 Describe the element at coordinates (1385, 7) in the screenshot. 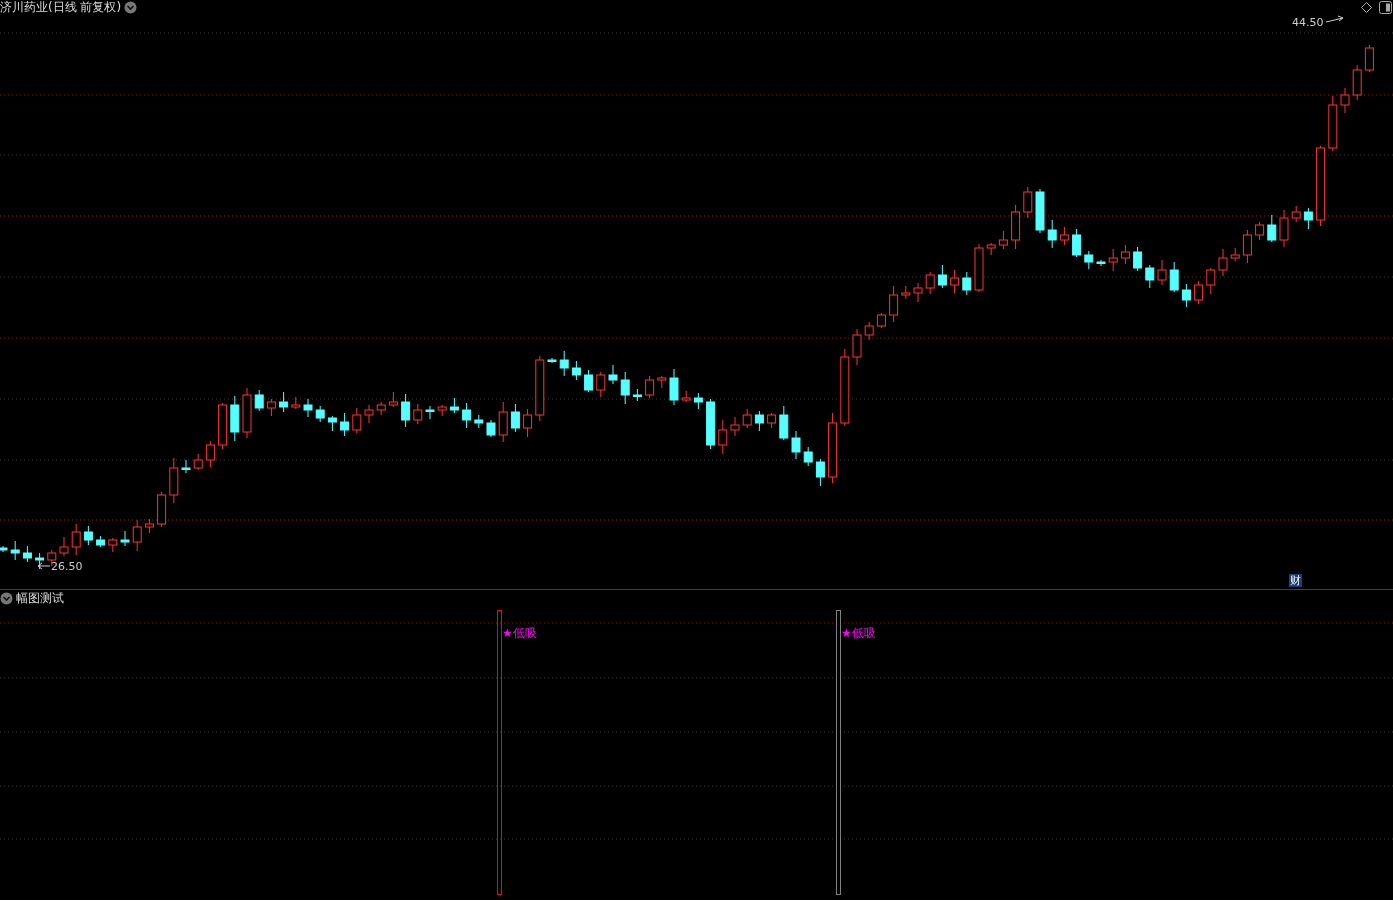

I see `panel-toggle-icon` at that location.